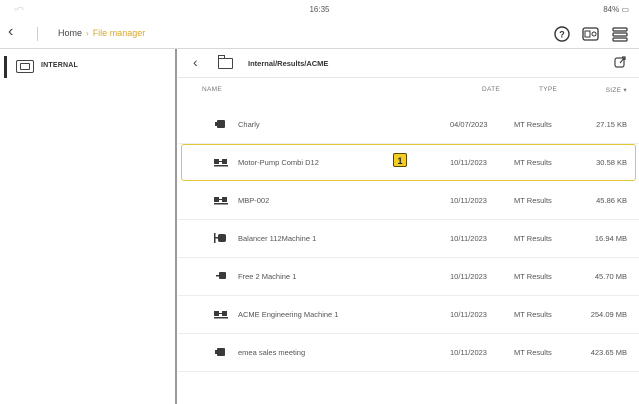  What do you see at coordinates (591, 34) in the screenshot?
I see `device-icon` at bounding box center [591, 34].